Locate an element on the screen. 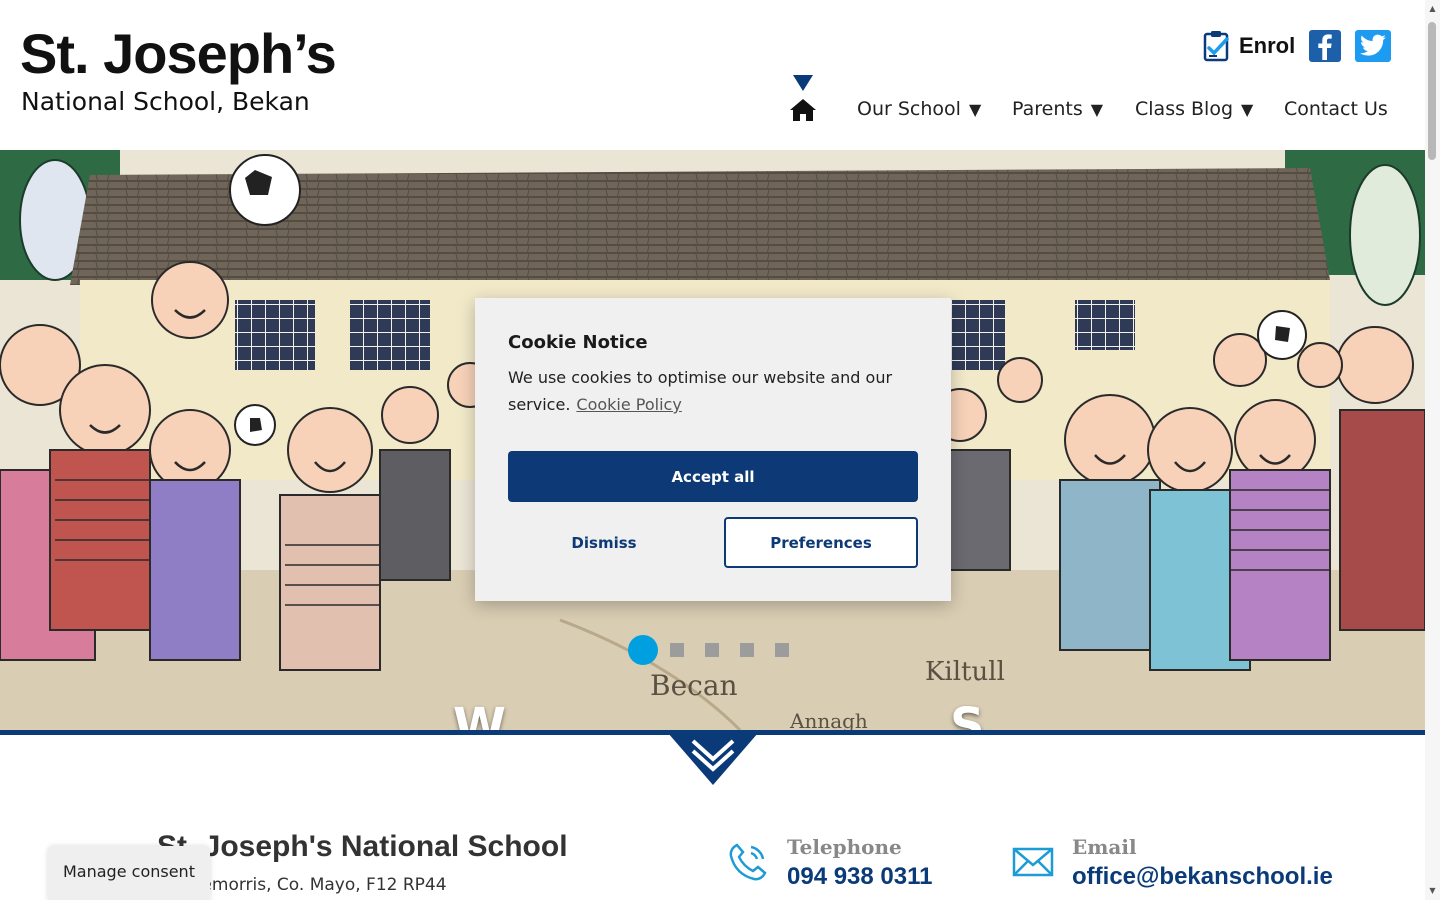 Image resolution: width=1440 pixels, height=900 pixels. phone-icon is located at coordinates (748, 862).